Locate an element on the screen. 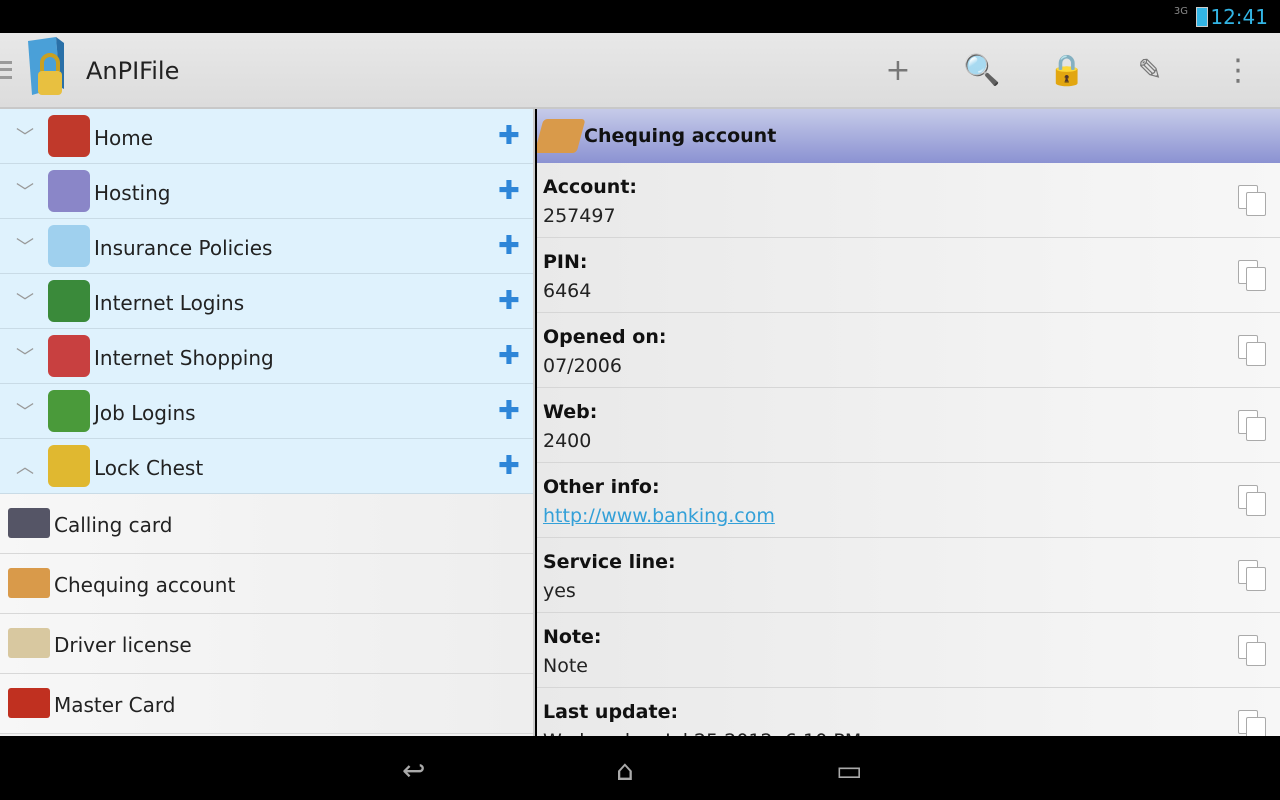  detail-field: Other info: http://www.banking.com is located at coordinates (908, 500).